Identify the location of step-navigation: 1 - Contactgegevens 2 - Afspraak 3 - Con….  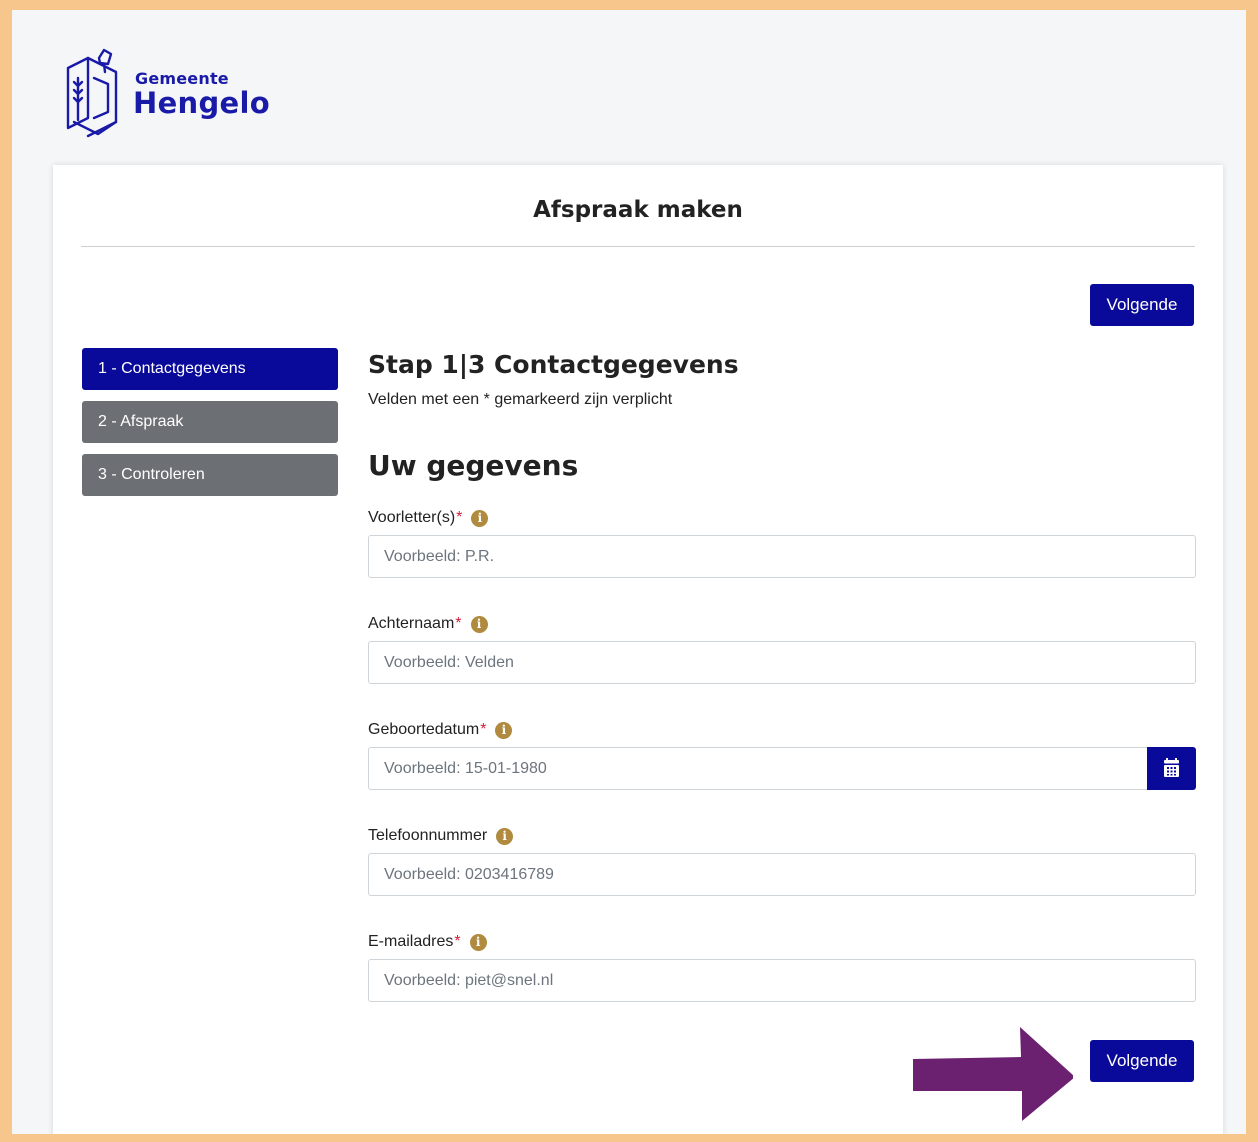
(210, 427).